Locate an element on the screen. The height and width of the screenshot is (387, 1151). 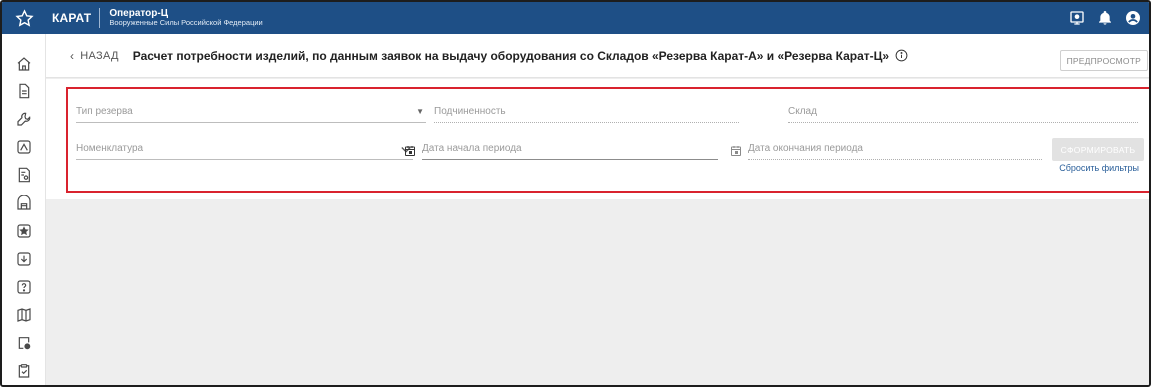
bell-icon is located at coordinates (1105, 18).